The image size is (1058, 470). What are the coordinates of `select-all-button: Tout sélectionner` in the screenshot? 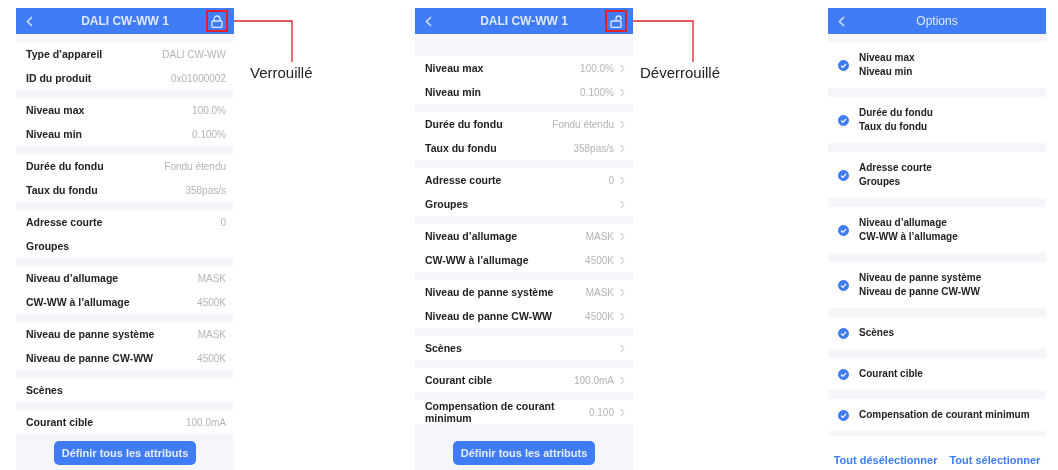 It's located at (994, 460).